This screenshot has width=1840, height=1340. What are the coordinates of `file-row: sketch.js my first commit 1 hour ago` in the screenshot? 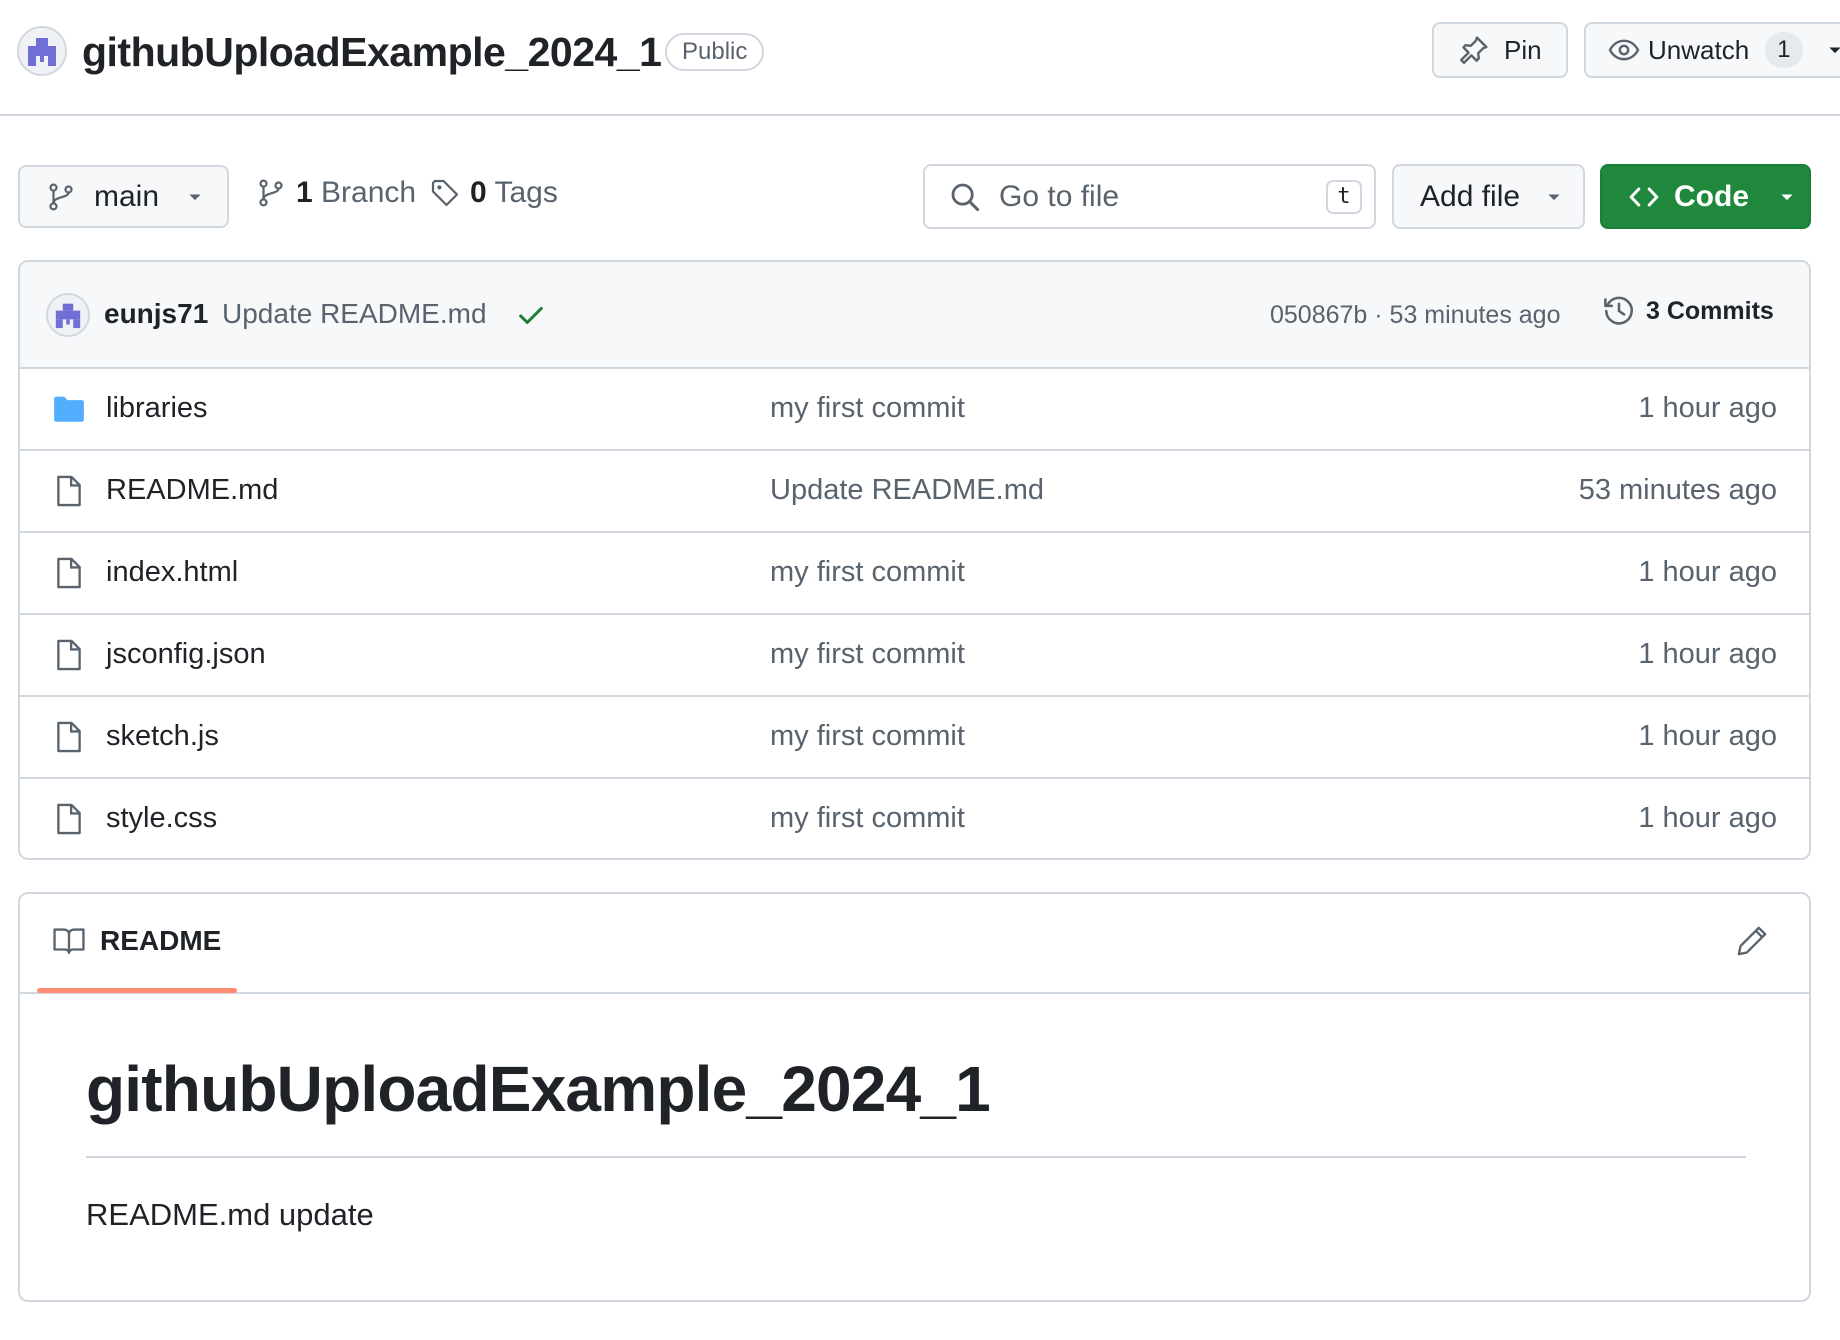 It's located at (914, 738).